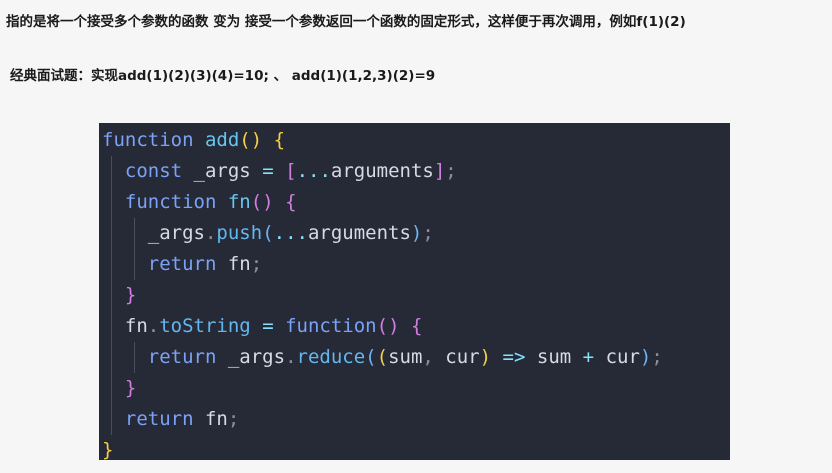  What do you see at coordinates (205, 326) in the screenshot?
I see `method-name: toString` at bounding box center [205, 326].